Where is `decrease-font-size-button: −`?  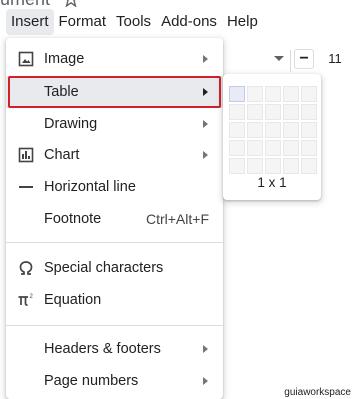
decrease-font-size-button: − is located at coordinates (304, 59).